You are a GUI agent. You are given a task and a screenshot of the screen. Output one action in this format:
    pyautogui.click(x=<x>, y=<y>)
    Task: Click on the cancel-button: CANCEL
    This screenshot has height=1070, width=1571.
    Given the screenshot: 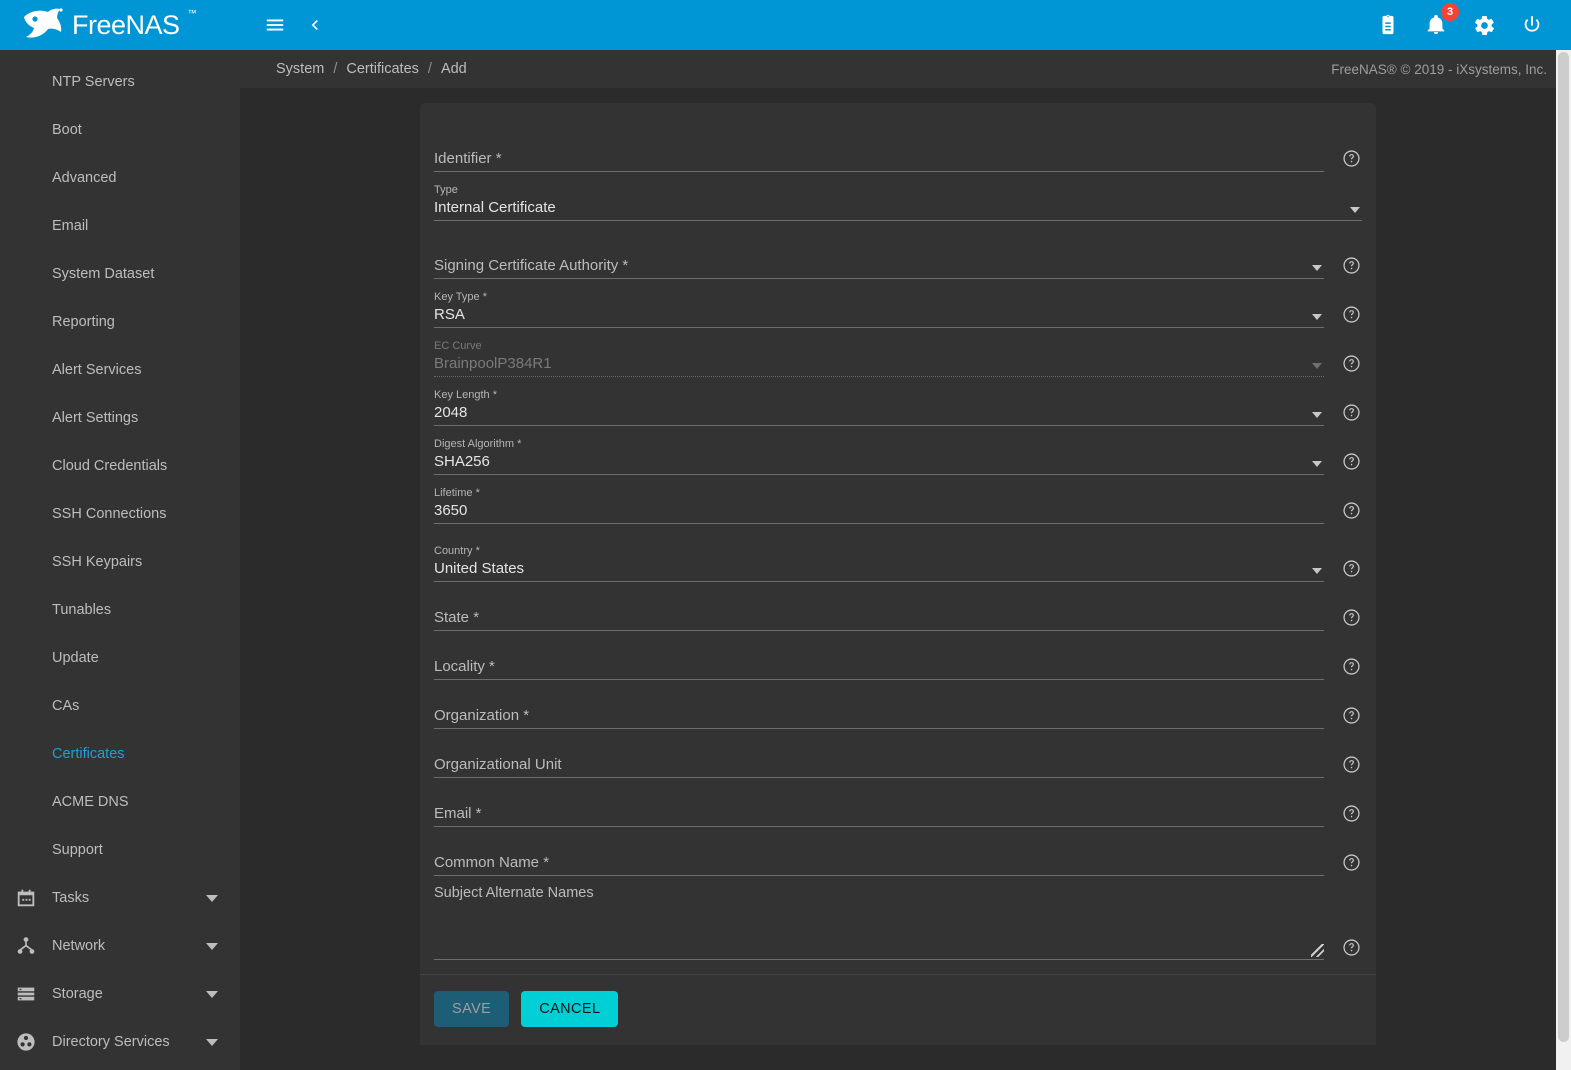 What is the action you would take?
    pyautogui.click(x=570, y=1009)
    